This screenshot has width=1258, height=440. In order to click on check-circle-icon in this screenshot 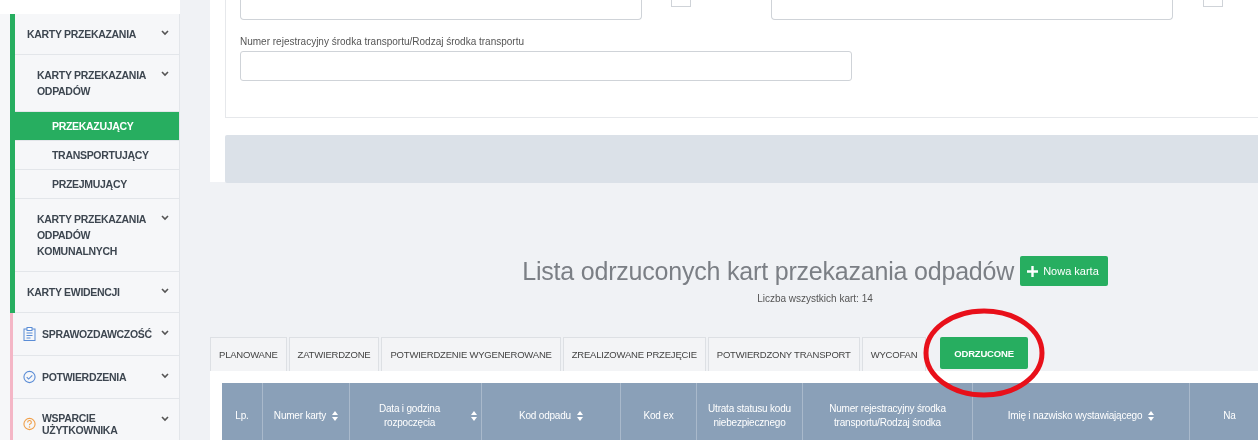, I will do `click(29, 377)`.